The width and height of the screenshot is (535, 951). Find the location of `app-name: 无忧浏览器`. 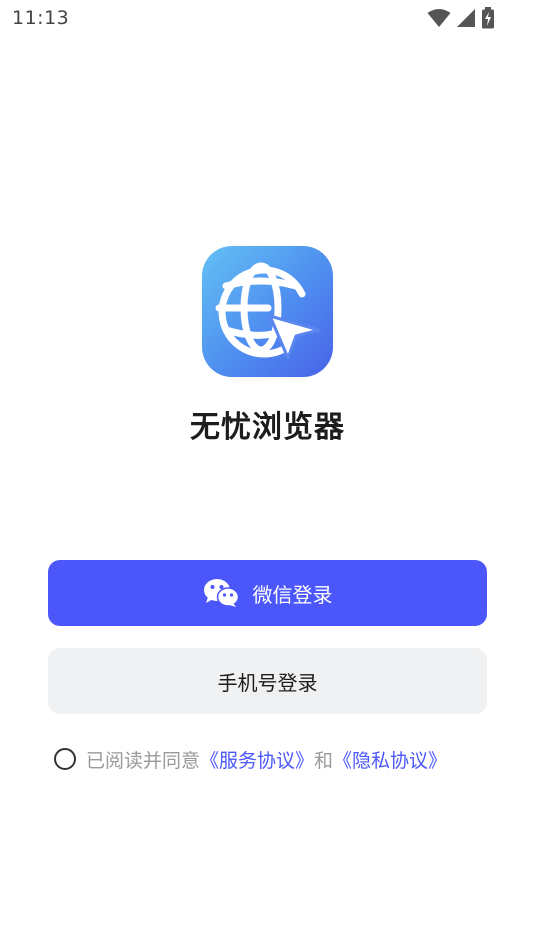

app-name: 无忧浏览器 is located at coordinates (267, 427).